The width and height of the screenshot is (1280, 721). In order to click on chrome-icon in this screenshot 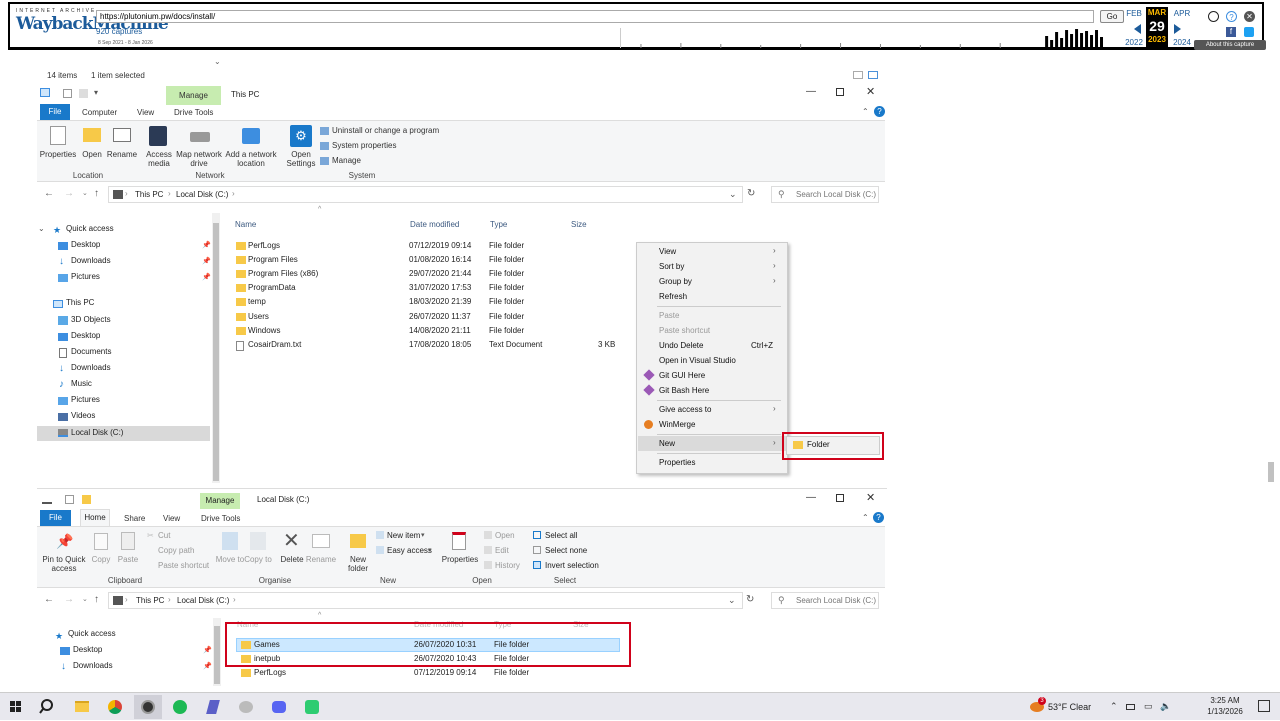, I will do `click(115, 707)`.